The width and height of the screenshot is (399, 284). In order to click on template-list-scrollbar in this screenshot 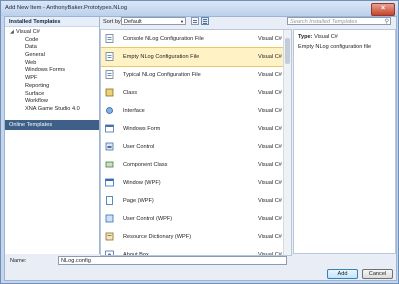, I will do `click(287, 142)`.